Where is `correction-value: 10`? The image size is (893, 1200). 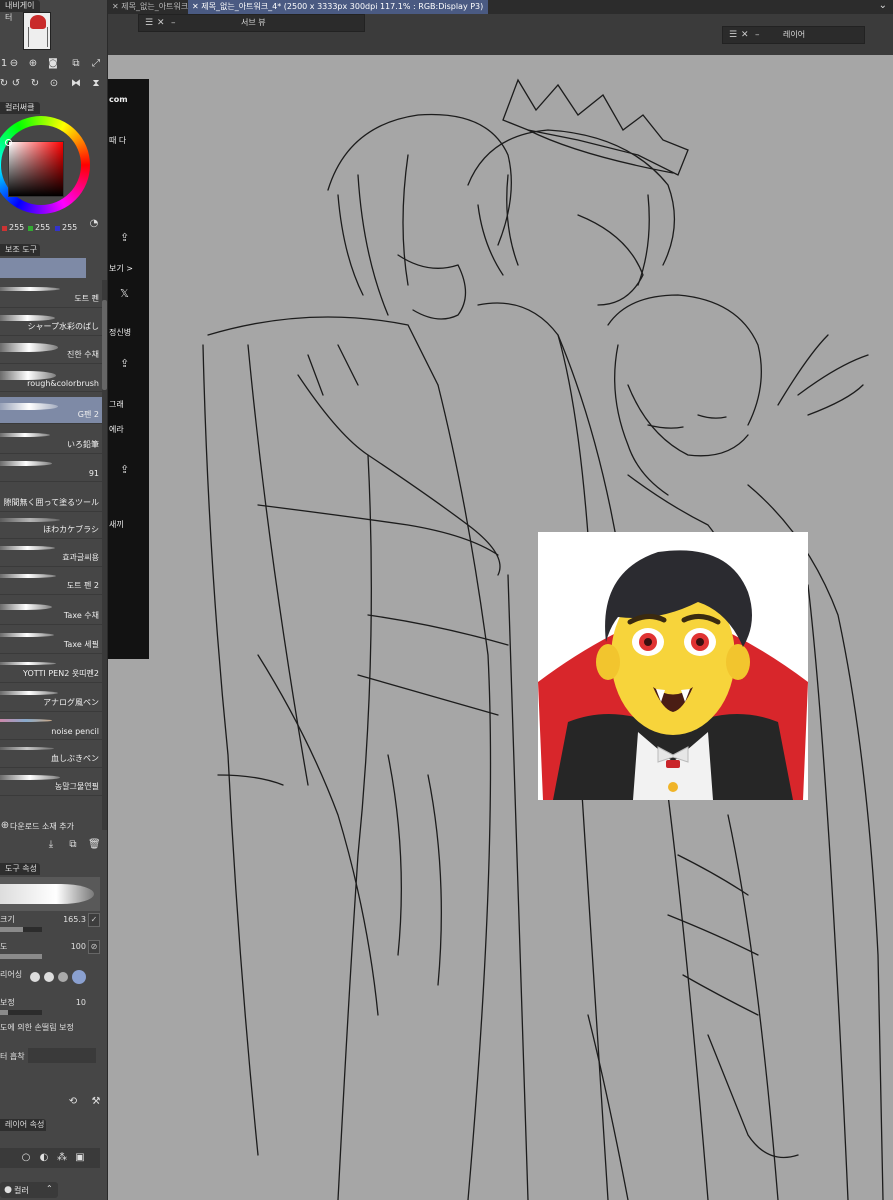 correction-value: 10 is located at coordinates (81, 1002).